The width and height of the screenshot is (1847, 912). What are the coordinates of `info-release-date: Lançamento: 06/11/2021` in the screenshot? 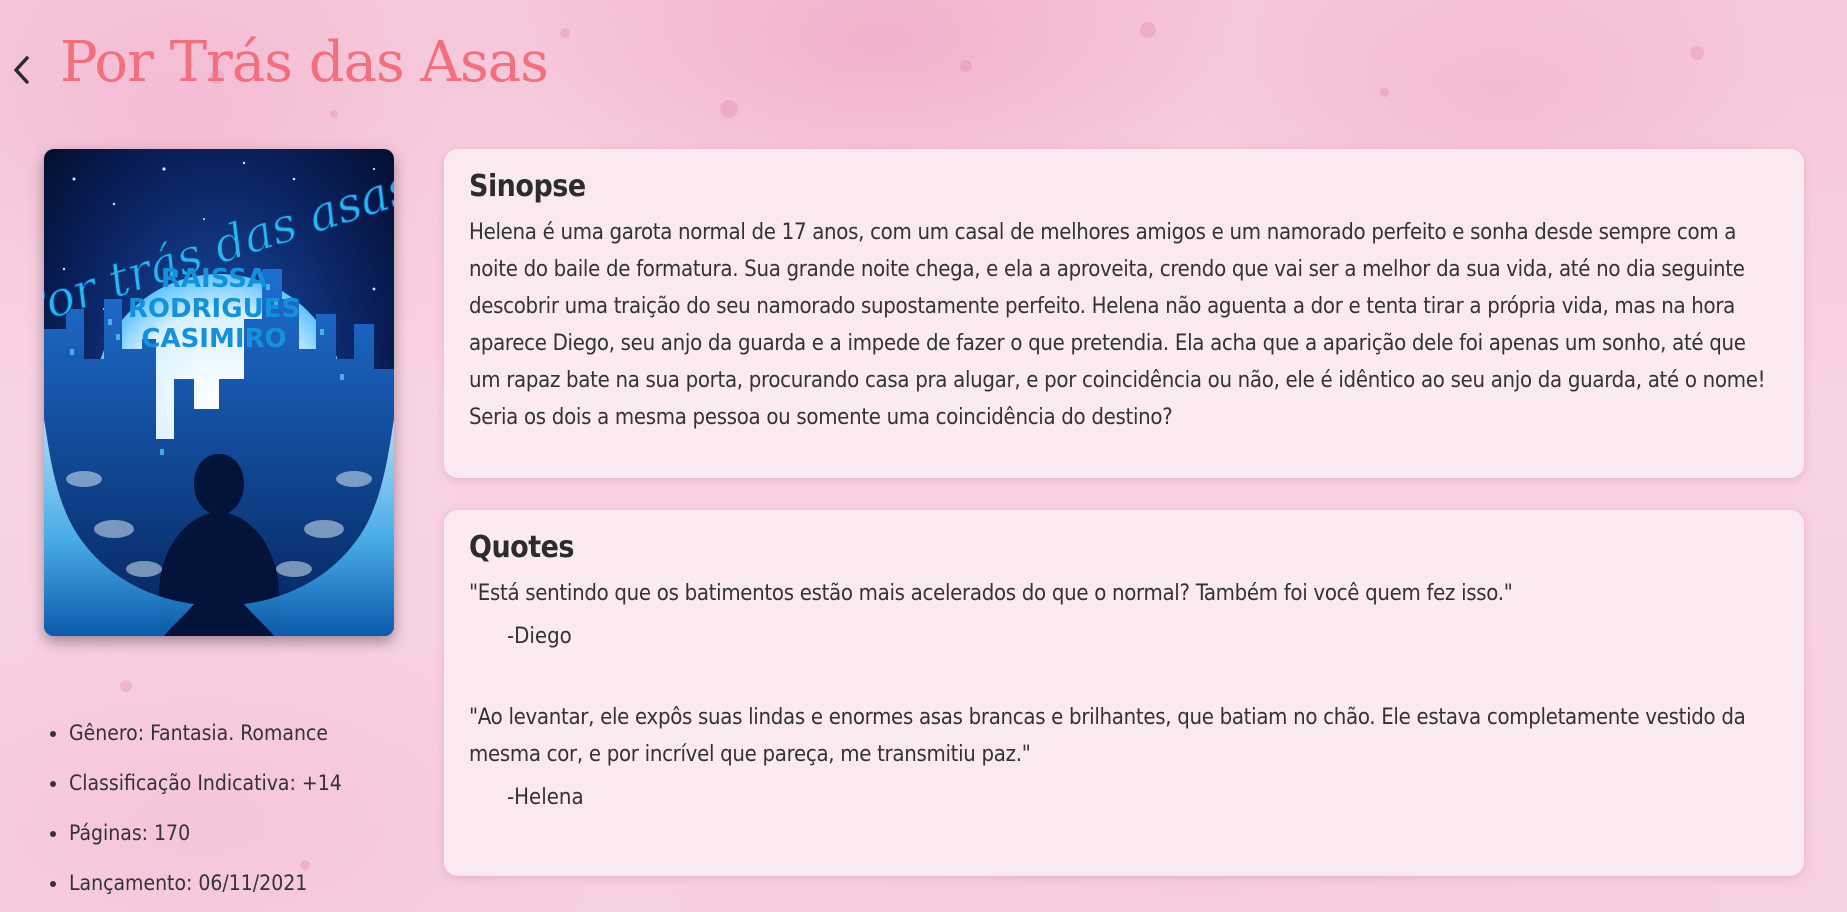 It's located at (205, 887).